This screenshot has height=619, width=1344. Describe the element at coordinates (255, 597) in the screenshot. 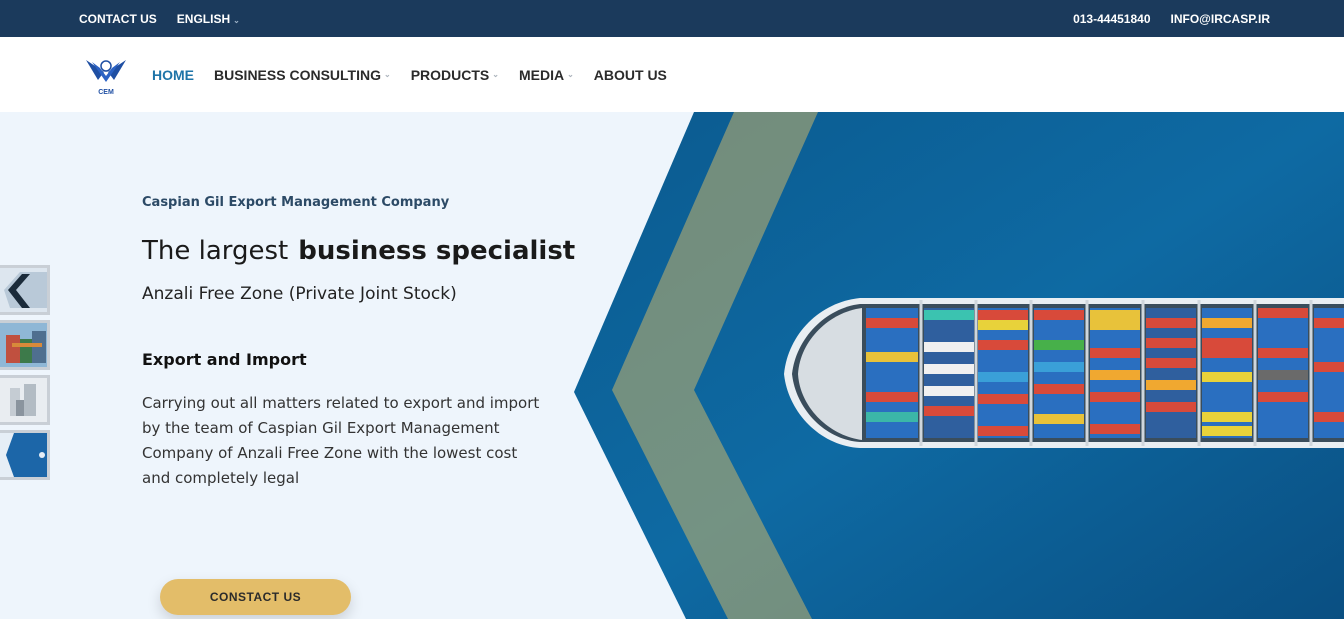

I see `contact-us-button: CONSTACT US` at that location.